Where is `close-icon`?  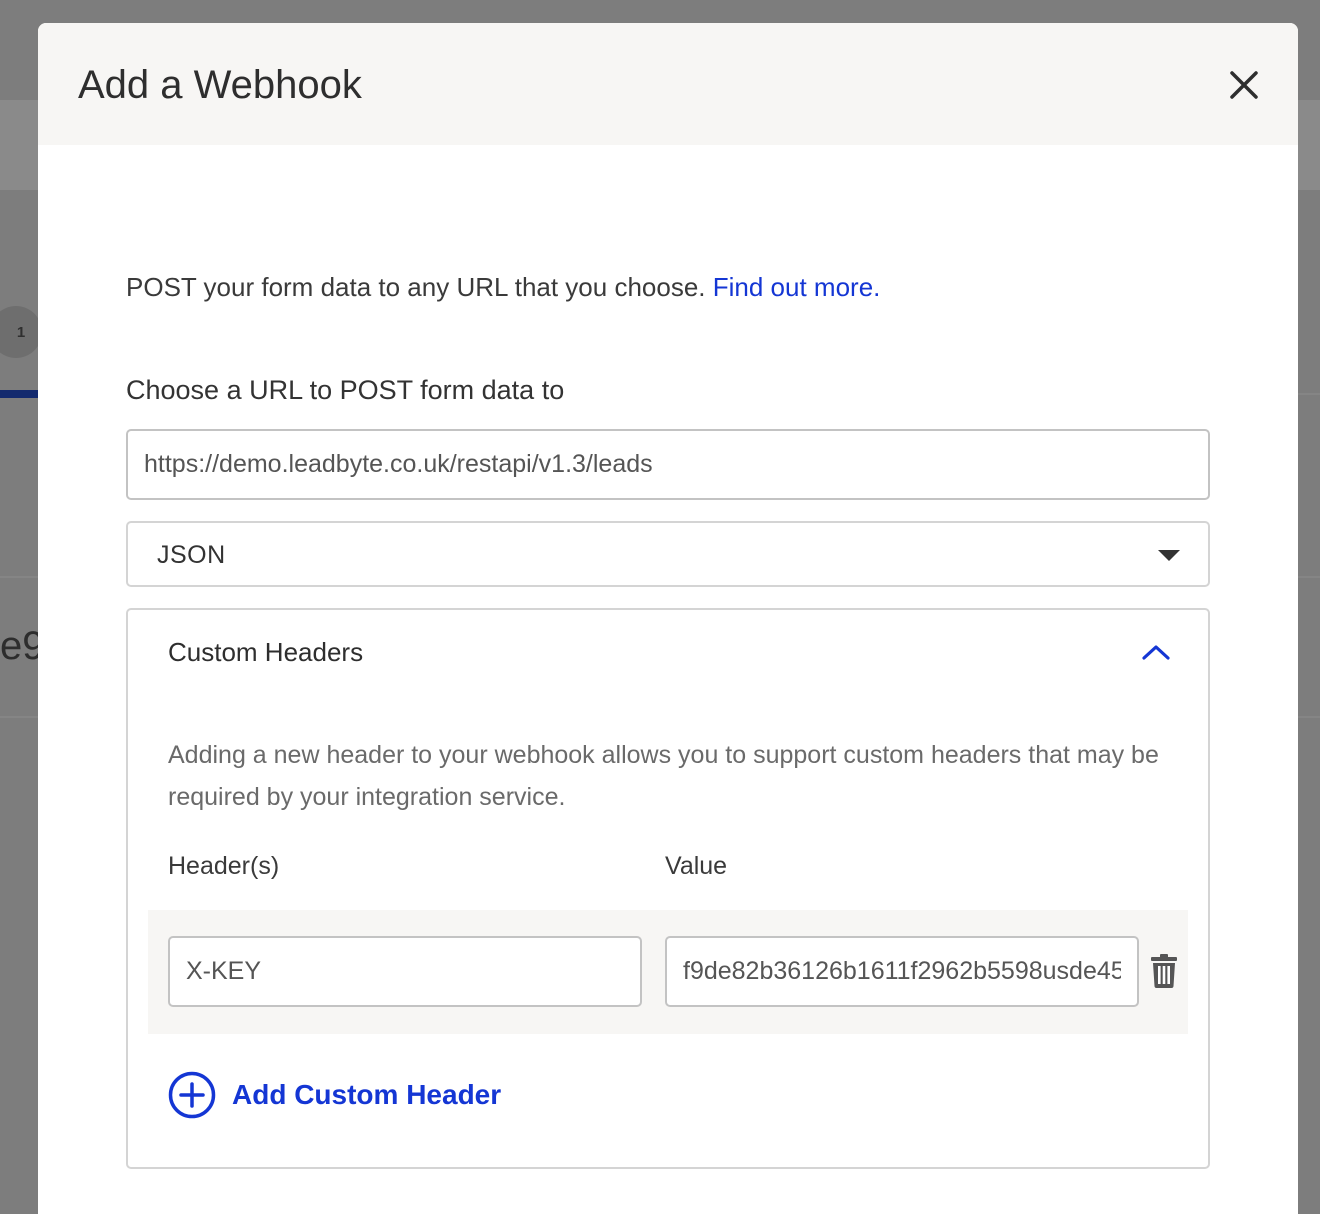 close-icon is located at coordinates (1244, 85).